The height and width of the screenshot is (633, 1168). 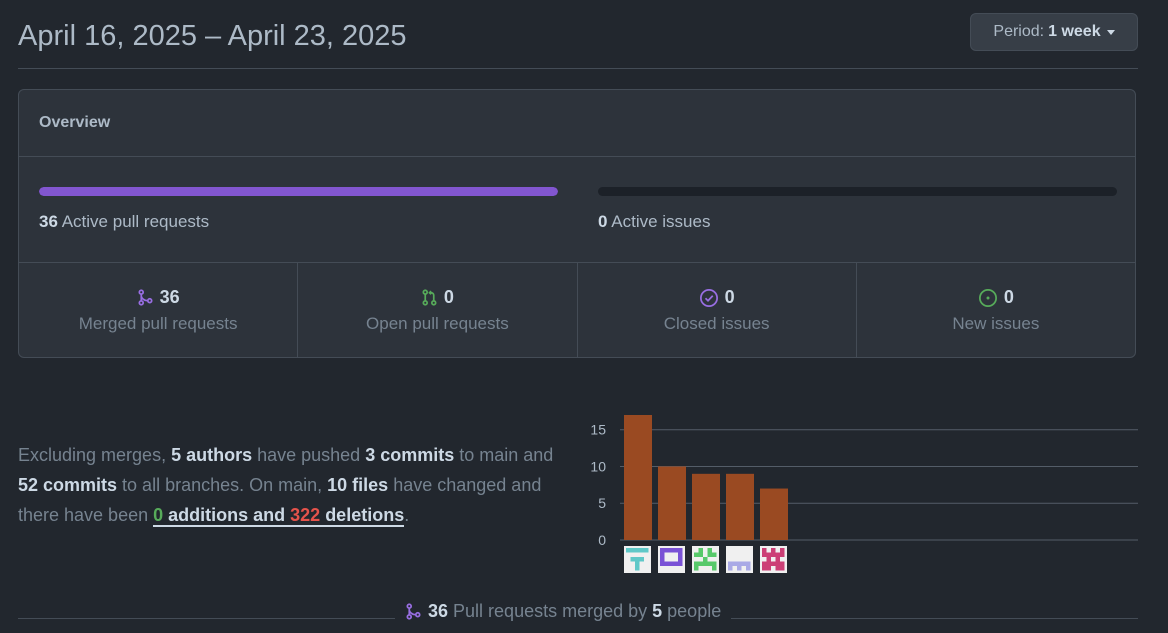 I want to click on commits-all: 52 commits, so click(x=68, y=485).